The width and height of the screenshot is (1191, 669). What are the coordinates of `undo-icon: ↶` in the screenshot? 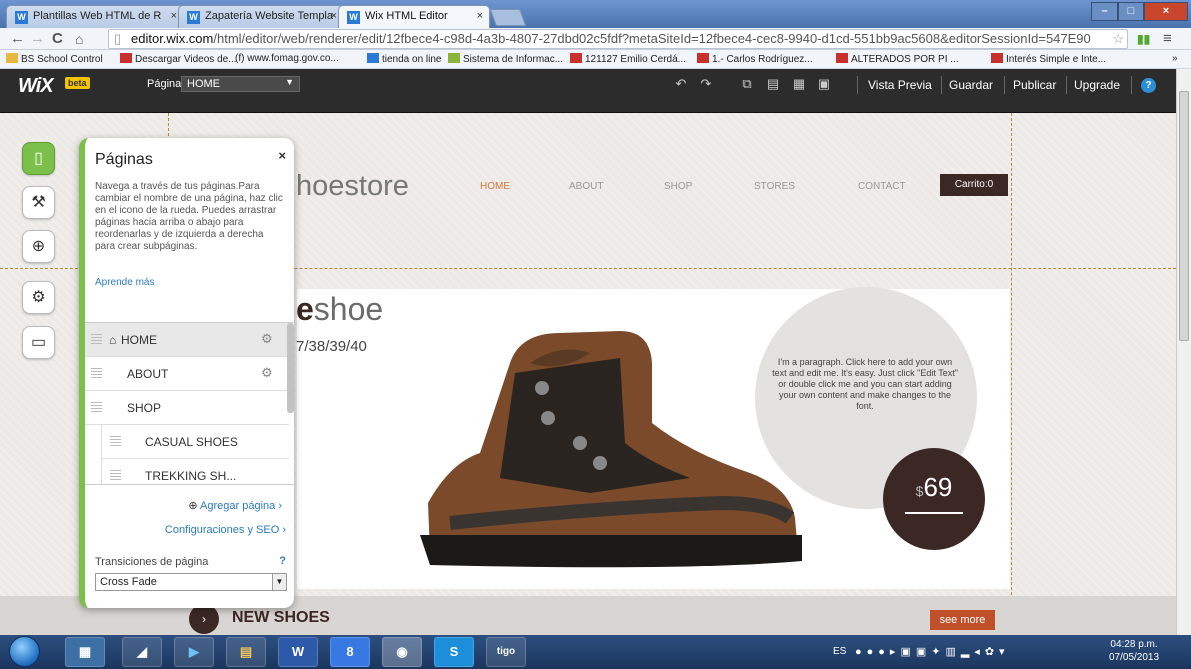 It's located at (681, 84).